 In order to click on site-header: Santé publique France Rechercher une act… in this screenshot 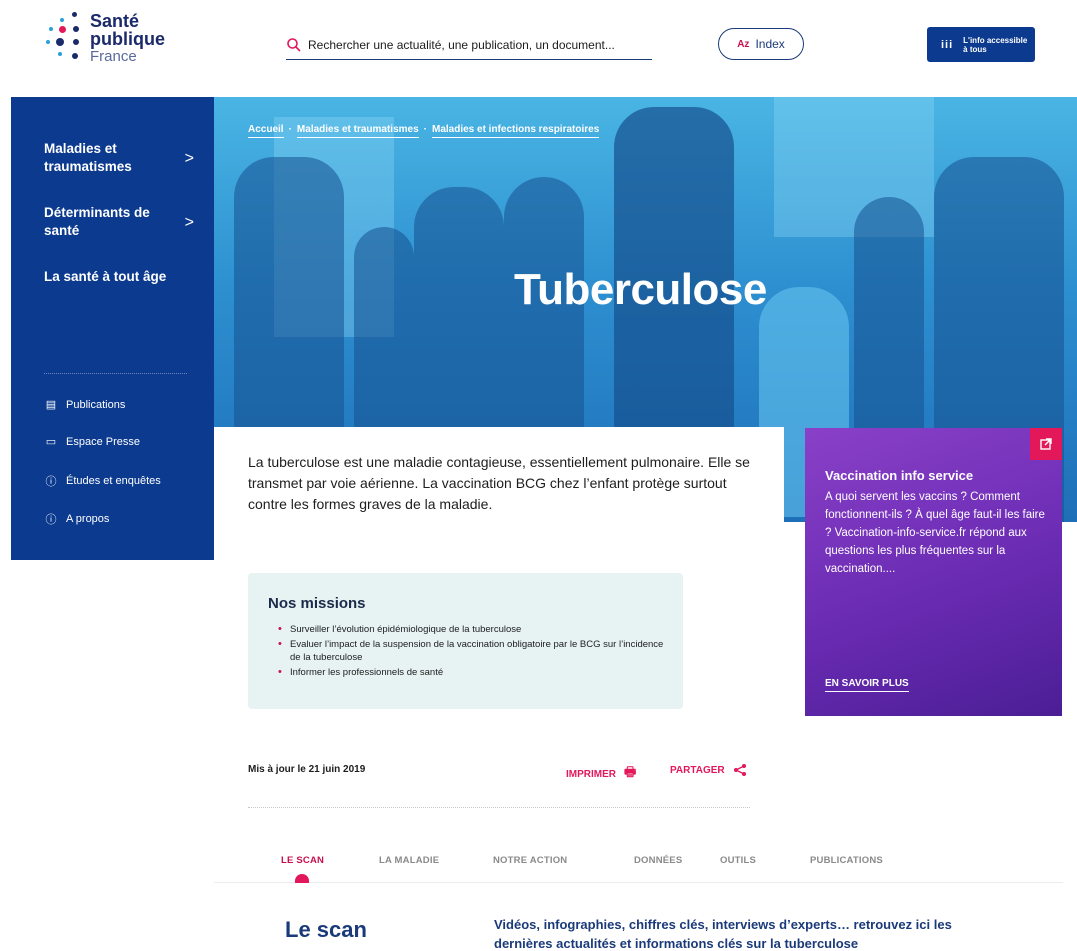, I will do `click(538, 48)`.